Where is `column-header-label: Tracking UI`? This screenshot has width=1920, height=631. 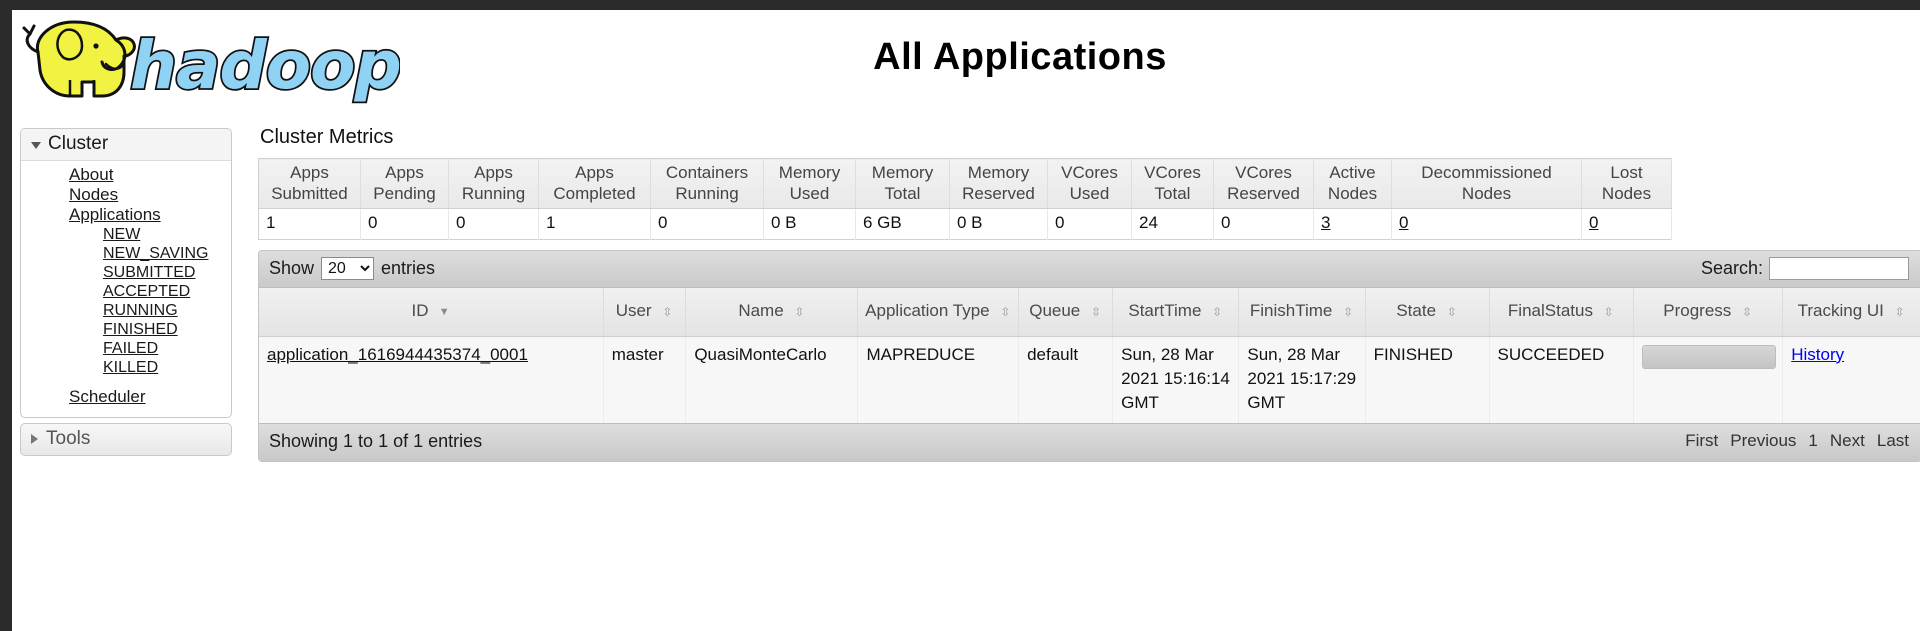
column-header-label: Tracking UI is located at coordinates (1840, 311).